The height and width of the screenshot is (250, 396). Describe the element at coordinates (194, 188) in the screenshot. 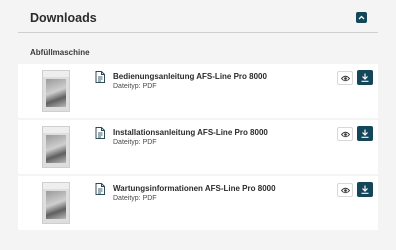

I see `document-name: Wartungsinformationen AFS-Line Pro 8000` at that location.